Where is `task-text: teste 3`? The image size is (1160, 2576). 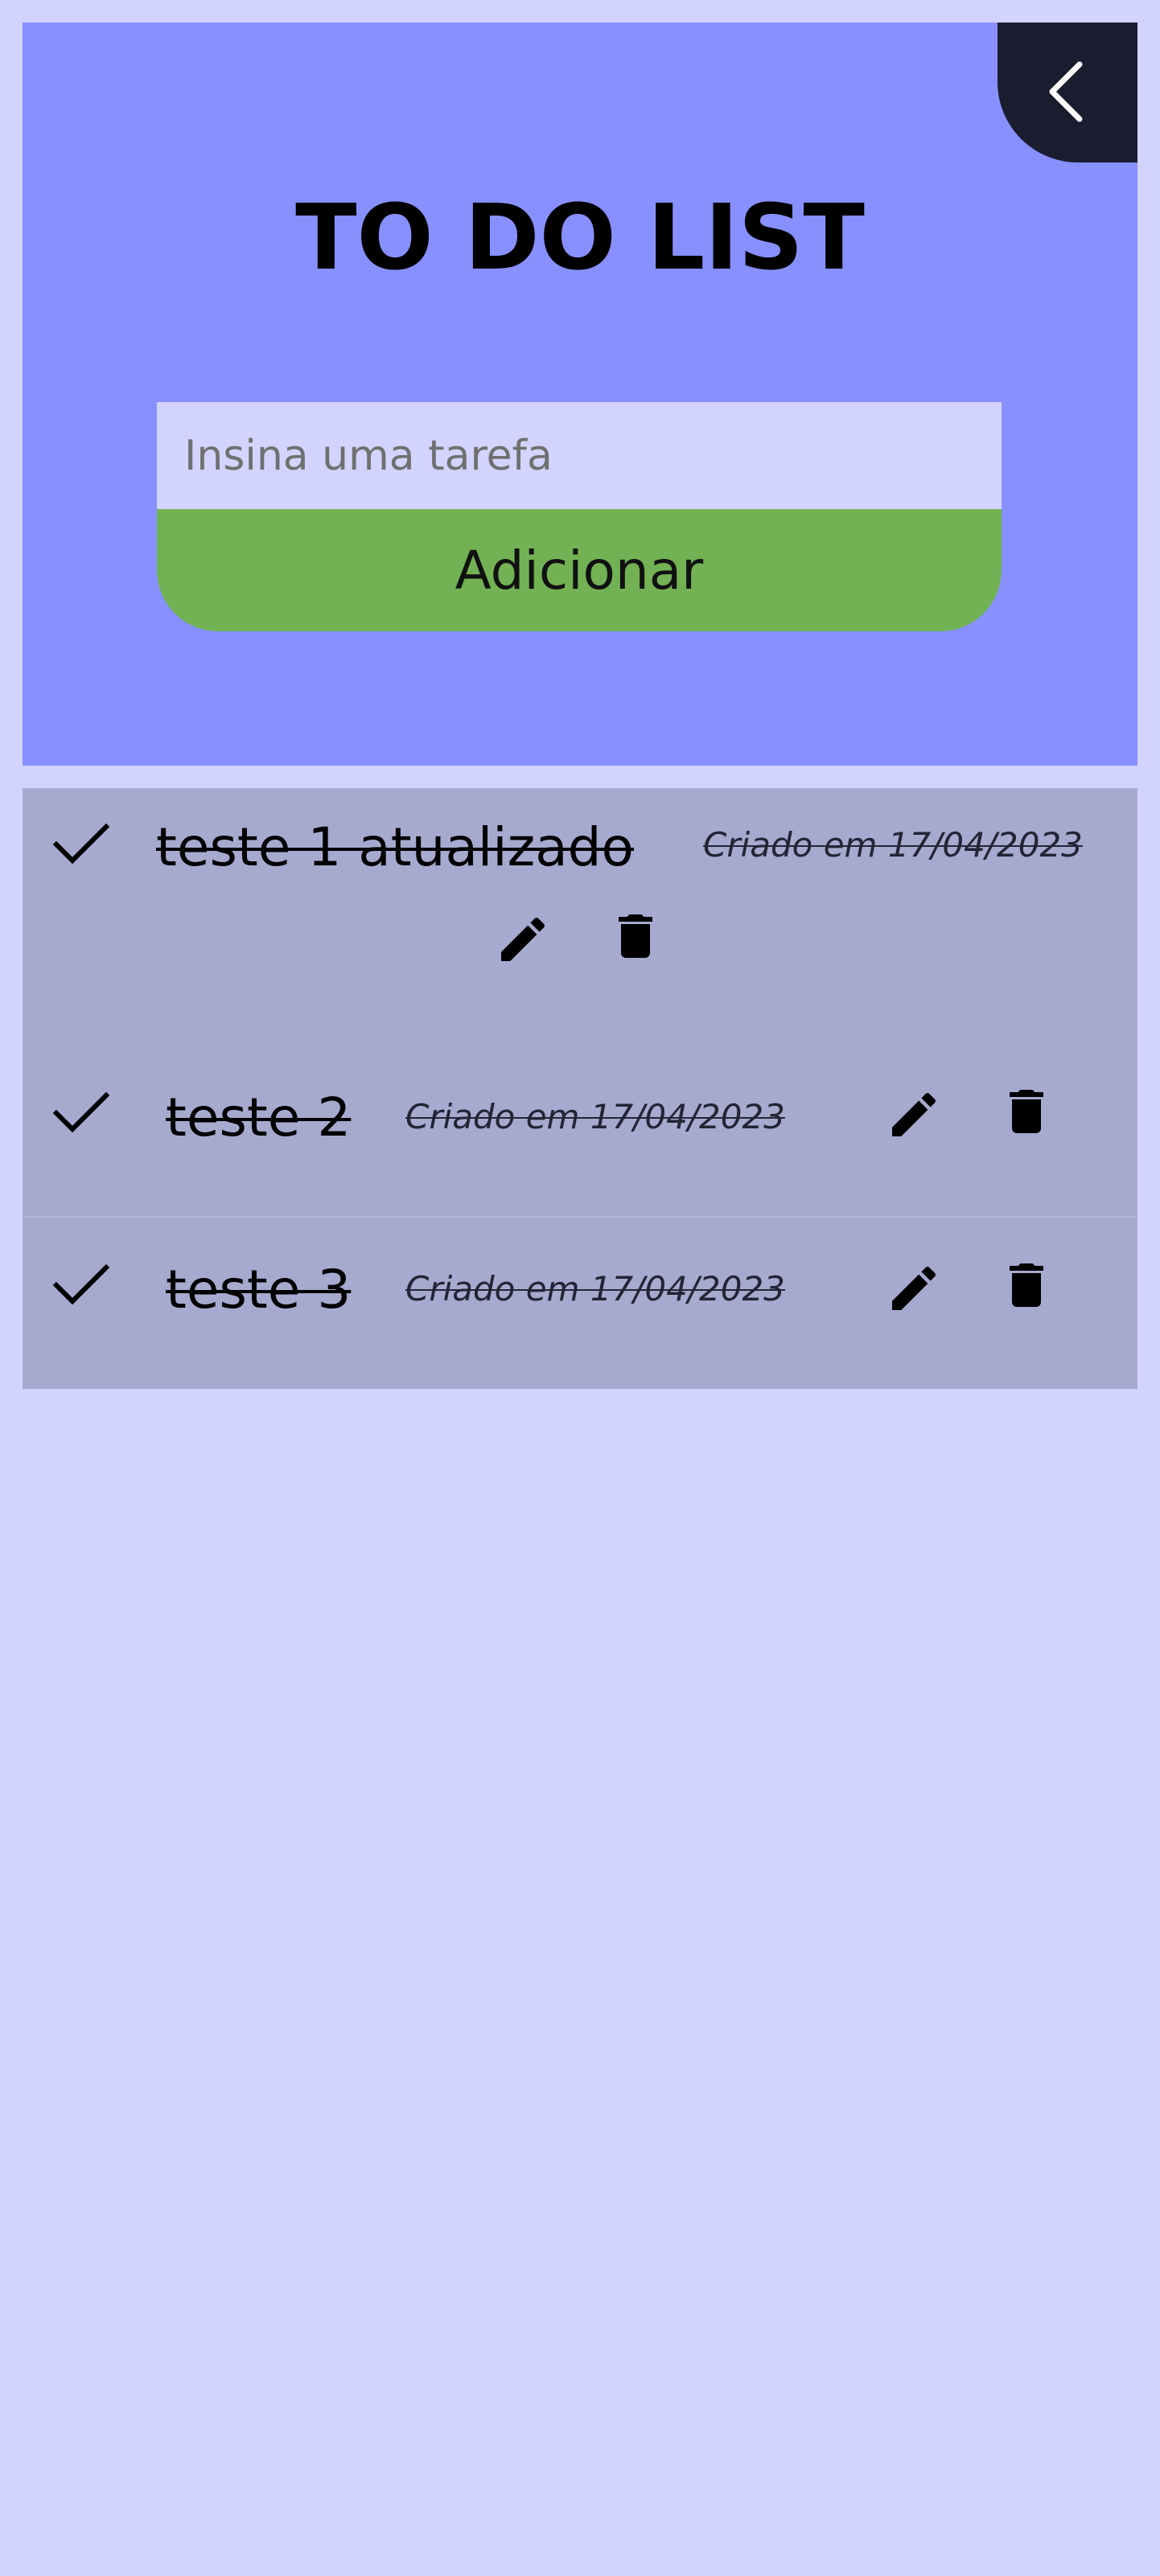 task-text: teste 3 is located at coordinates (259, 1290).